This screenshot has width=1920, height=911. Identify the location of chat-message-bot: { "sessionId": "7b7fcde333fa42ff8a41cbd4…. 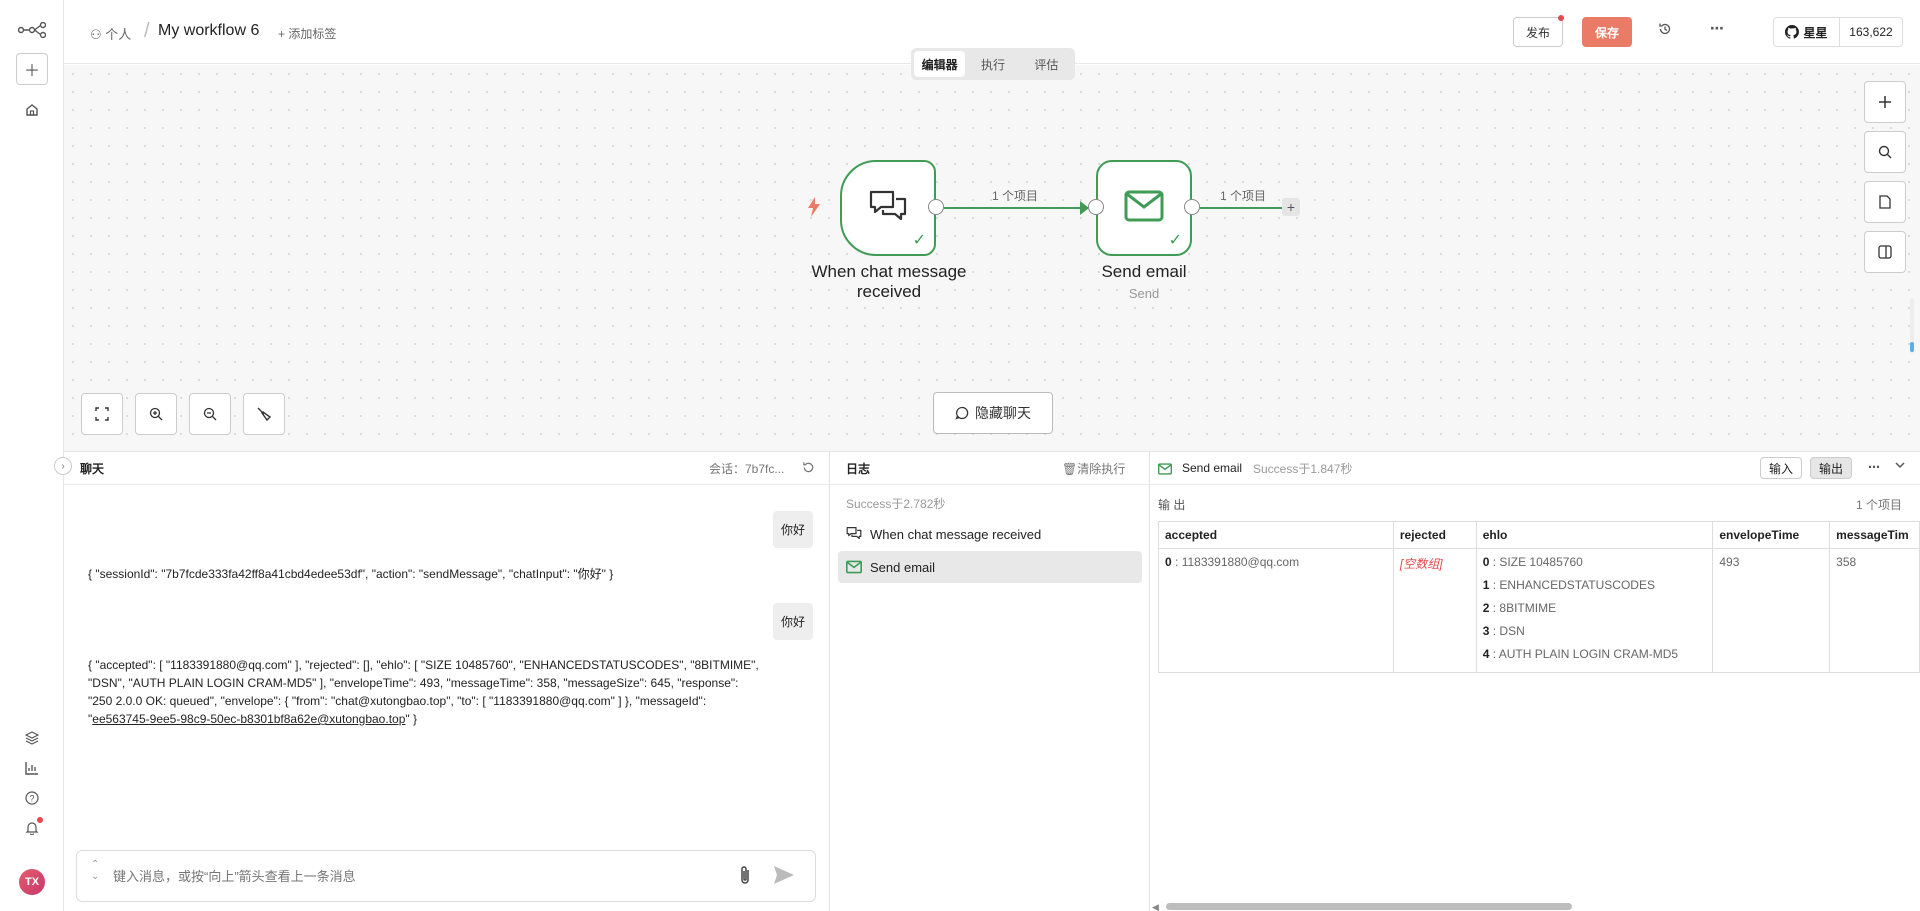
(351, 574).